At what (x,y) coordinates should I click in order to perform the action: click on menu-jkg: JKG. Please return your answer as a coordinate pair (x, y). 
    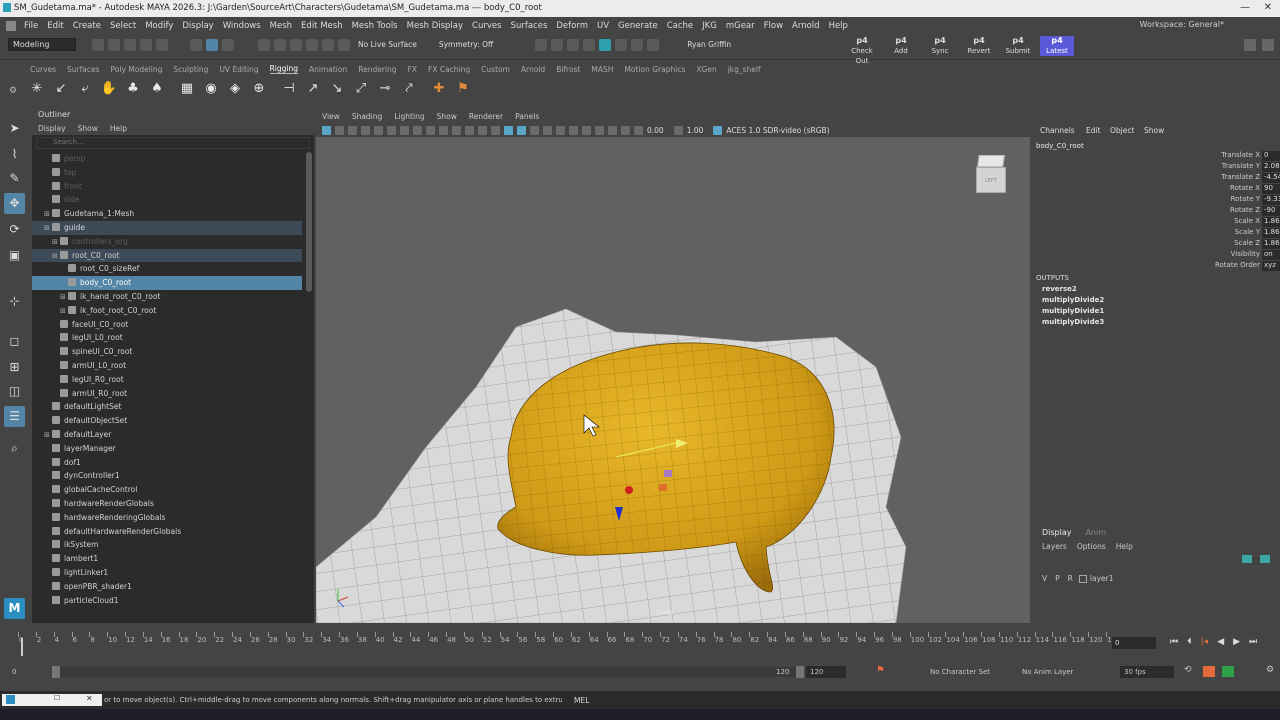
    Looking at the image, I should click on (709, 26).